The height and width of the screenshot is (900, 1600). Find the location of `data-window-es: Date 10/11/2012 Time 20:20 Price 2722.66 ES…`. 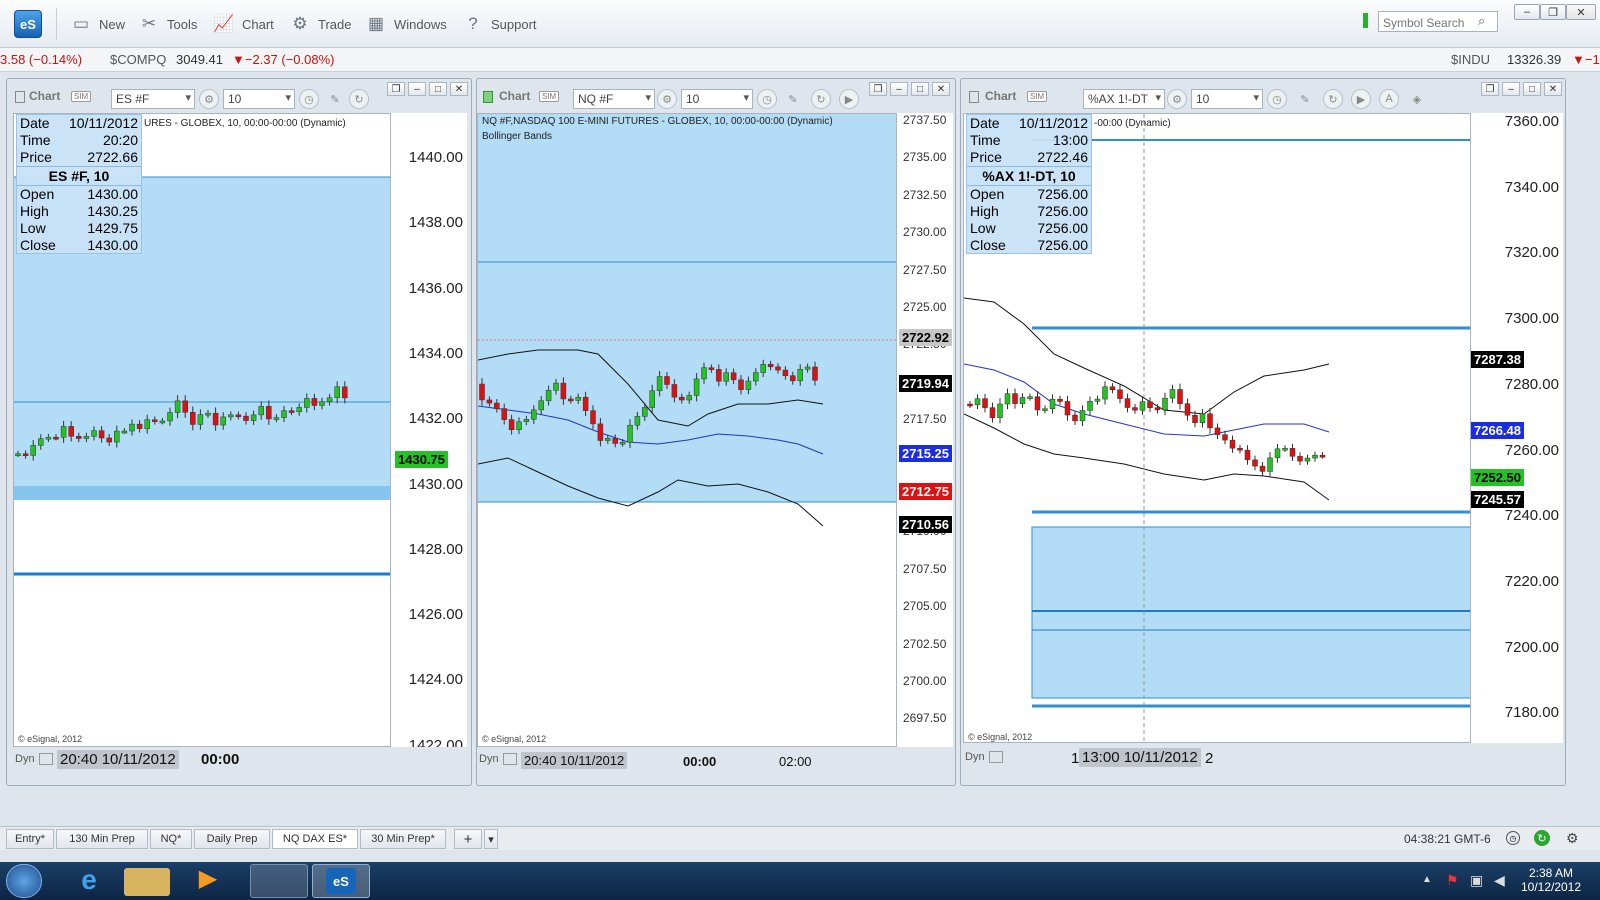

data-window-es: Date 10/11/2012 Time 20:20 Price 2722.66 ES… is located at coordinates (79, 184).